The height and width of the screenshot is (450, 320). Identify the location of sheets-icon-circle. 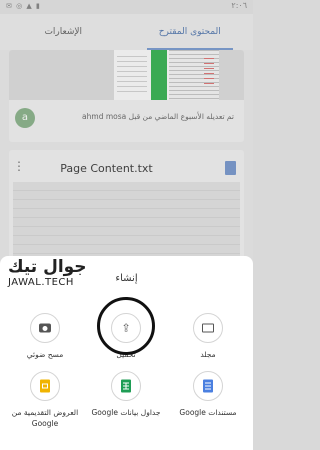
(126, 386).